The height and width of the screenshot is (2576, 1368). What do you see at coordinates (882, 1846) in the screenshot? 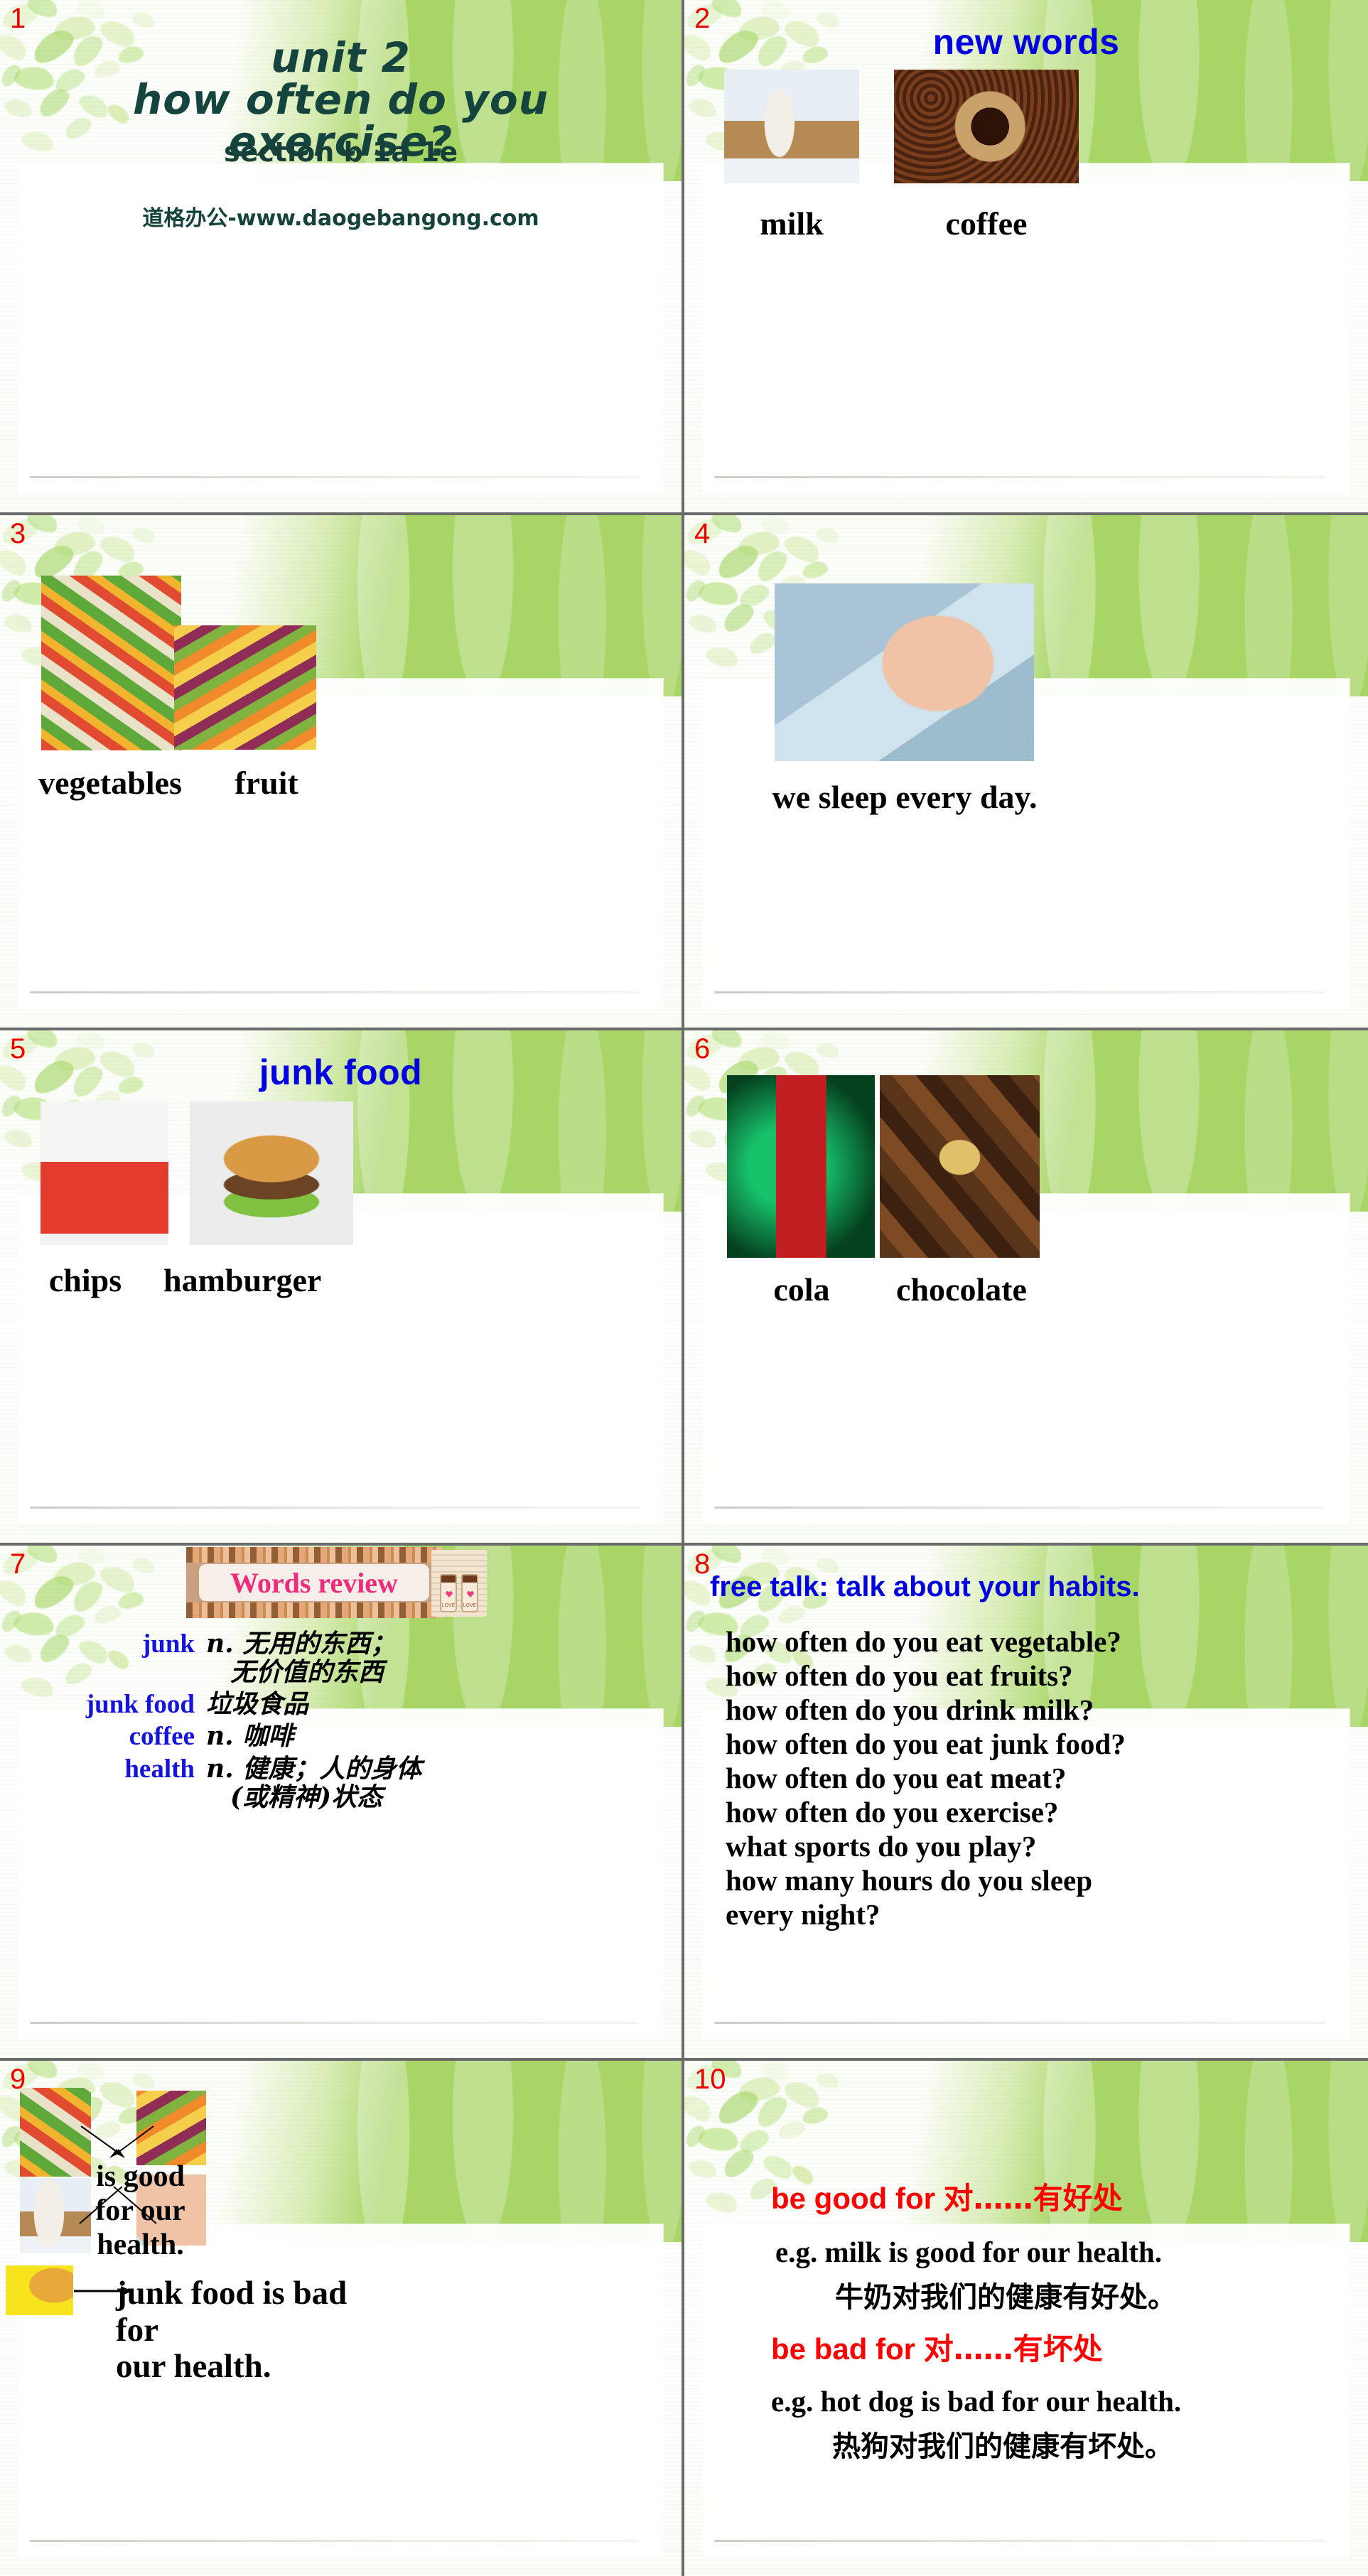
I see `question-item: what sports do you play?` at bounding box center [882, 1846].